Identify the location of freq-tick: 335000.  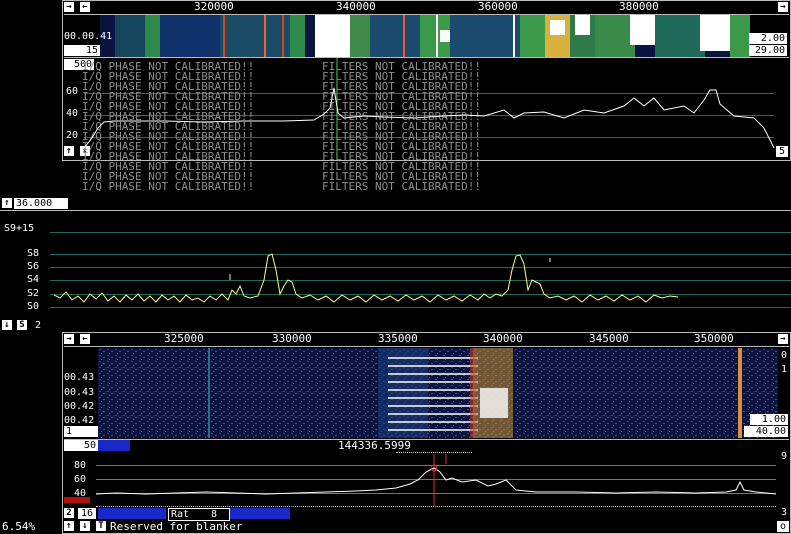
(398, 338).